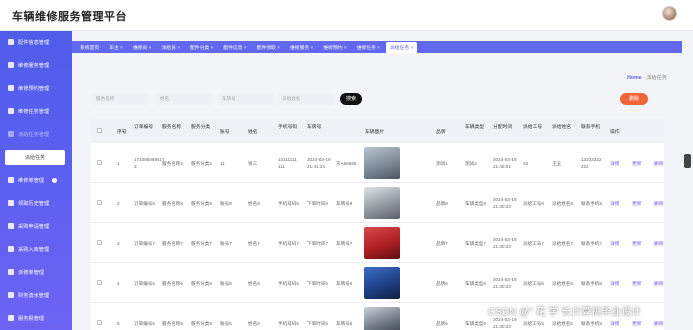 The height and width of the screenshot is (330, 693). What do you see at coordinates (475, 243) in the screenshot?
I see `table-cell-type: 车辆类型7` at bounding box center [475, 243].